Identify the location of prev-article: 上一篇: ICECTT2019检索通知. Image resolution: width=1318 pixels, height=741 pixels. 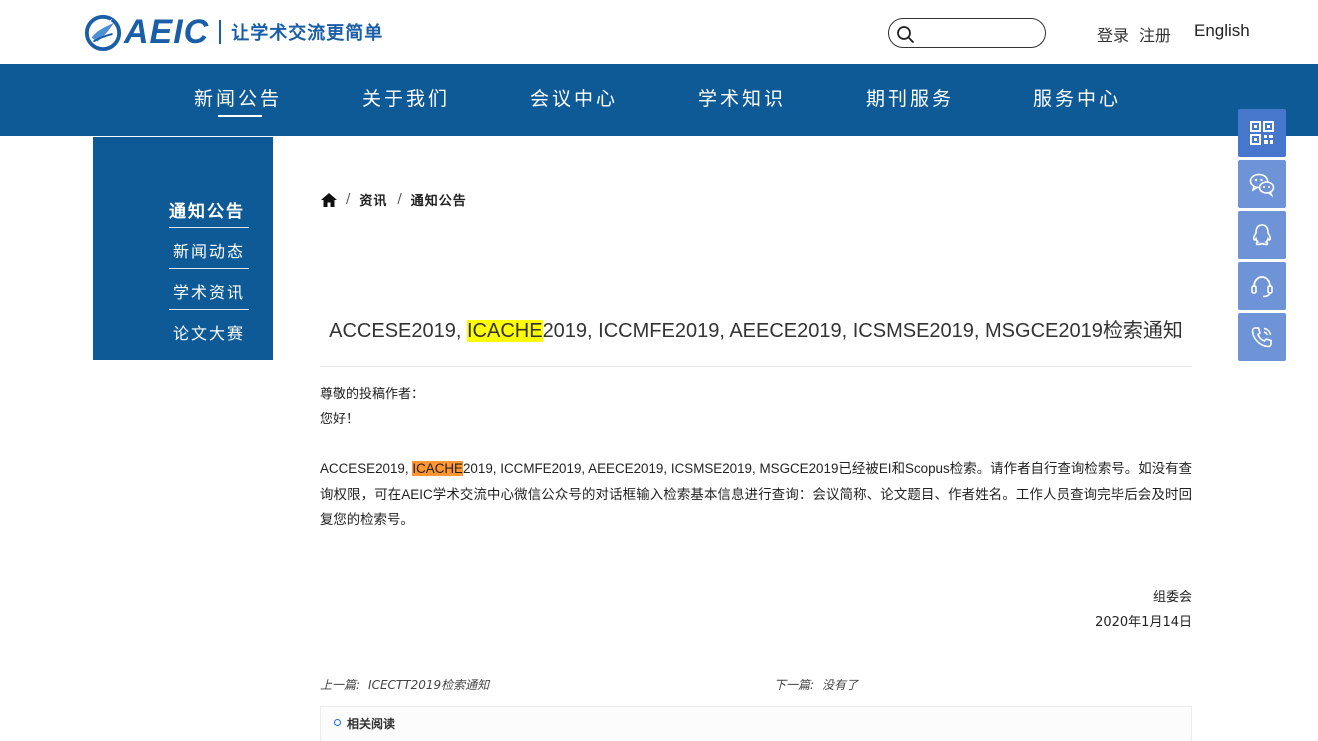
(404, 684).